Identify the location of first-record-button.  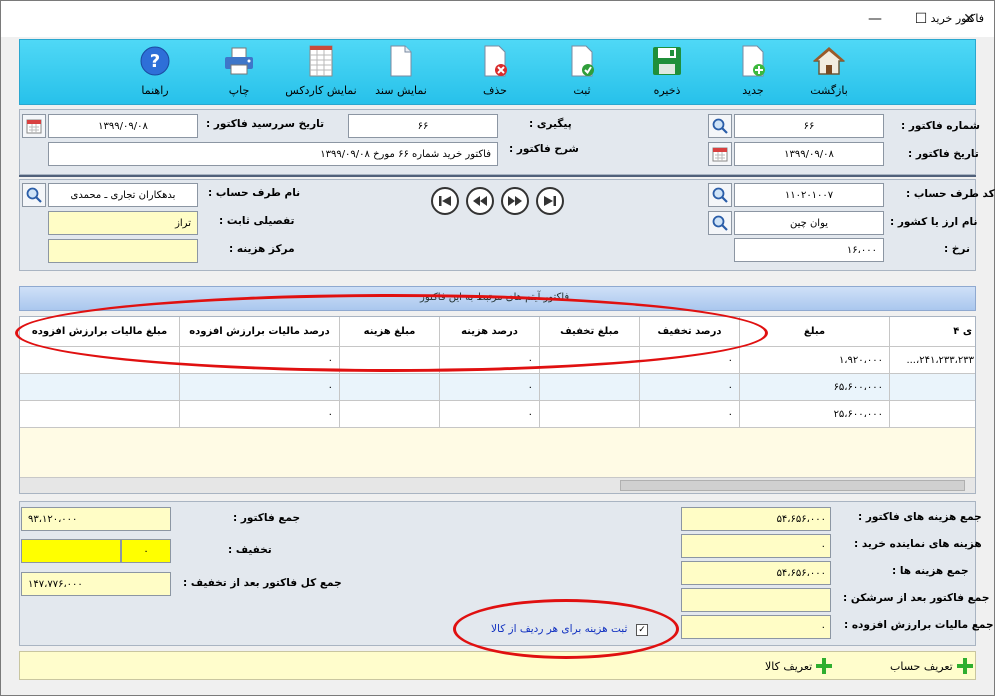
(445, 201).